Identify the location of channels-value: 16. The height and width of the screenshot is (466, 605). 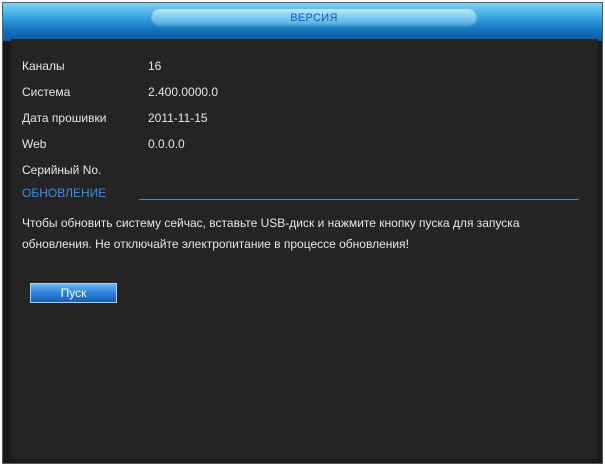
(155, 66).